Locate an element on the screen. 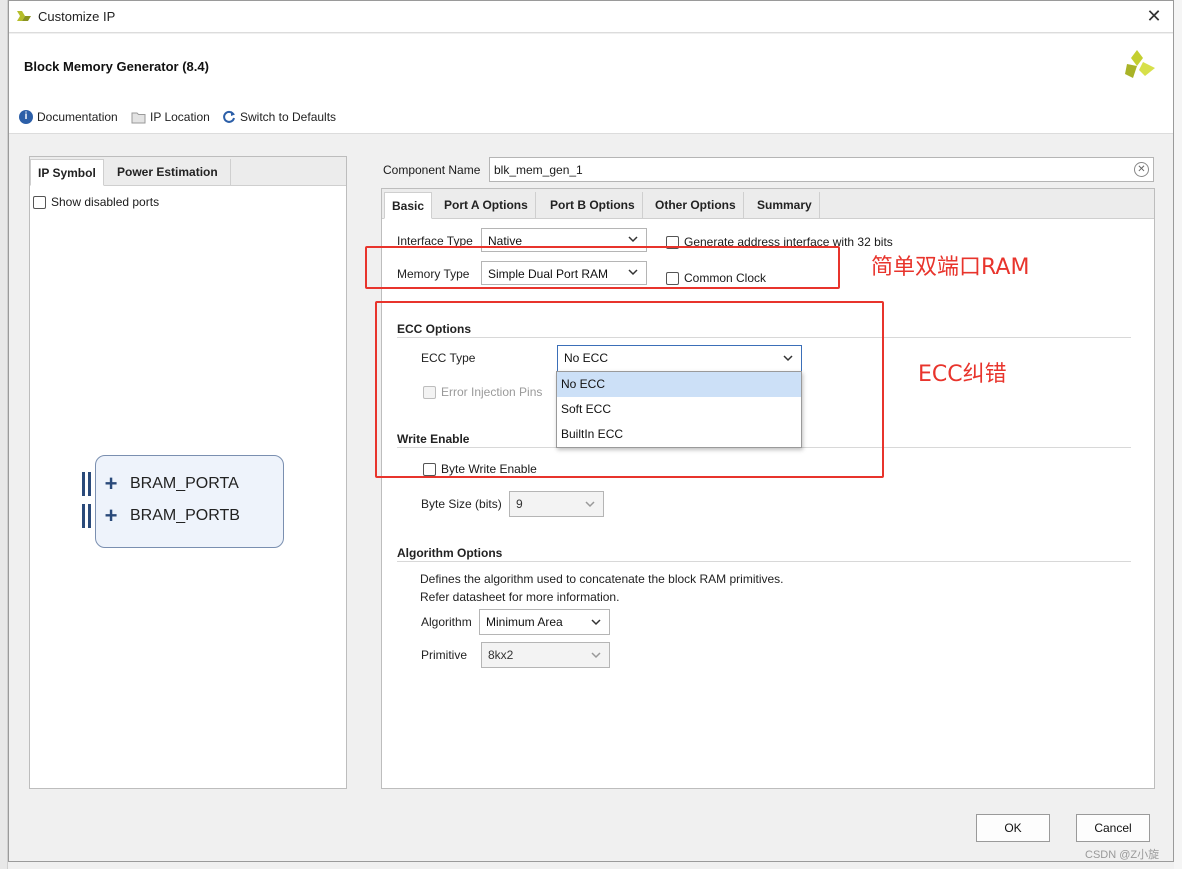  primitive-label: Primitive is located at coordinates (444, 655).